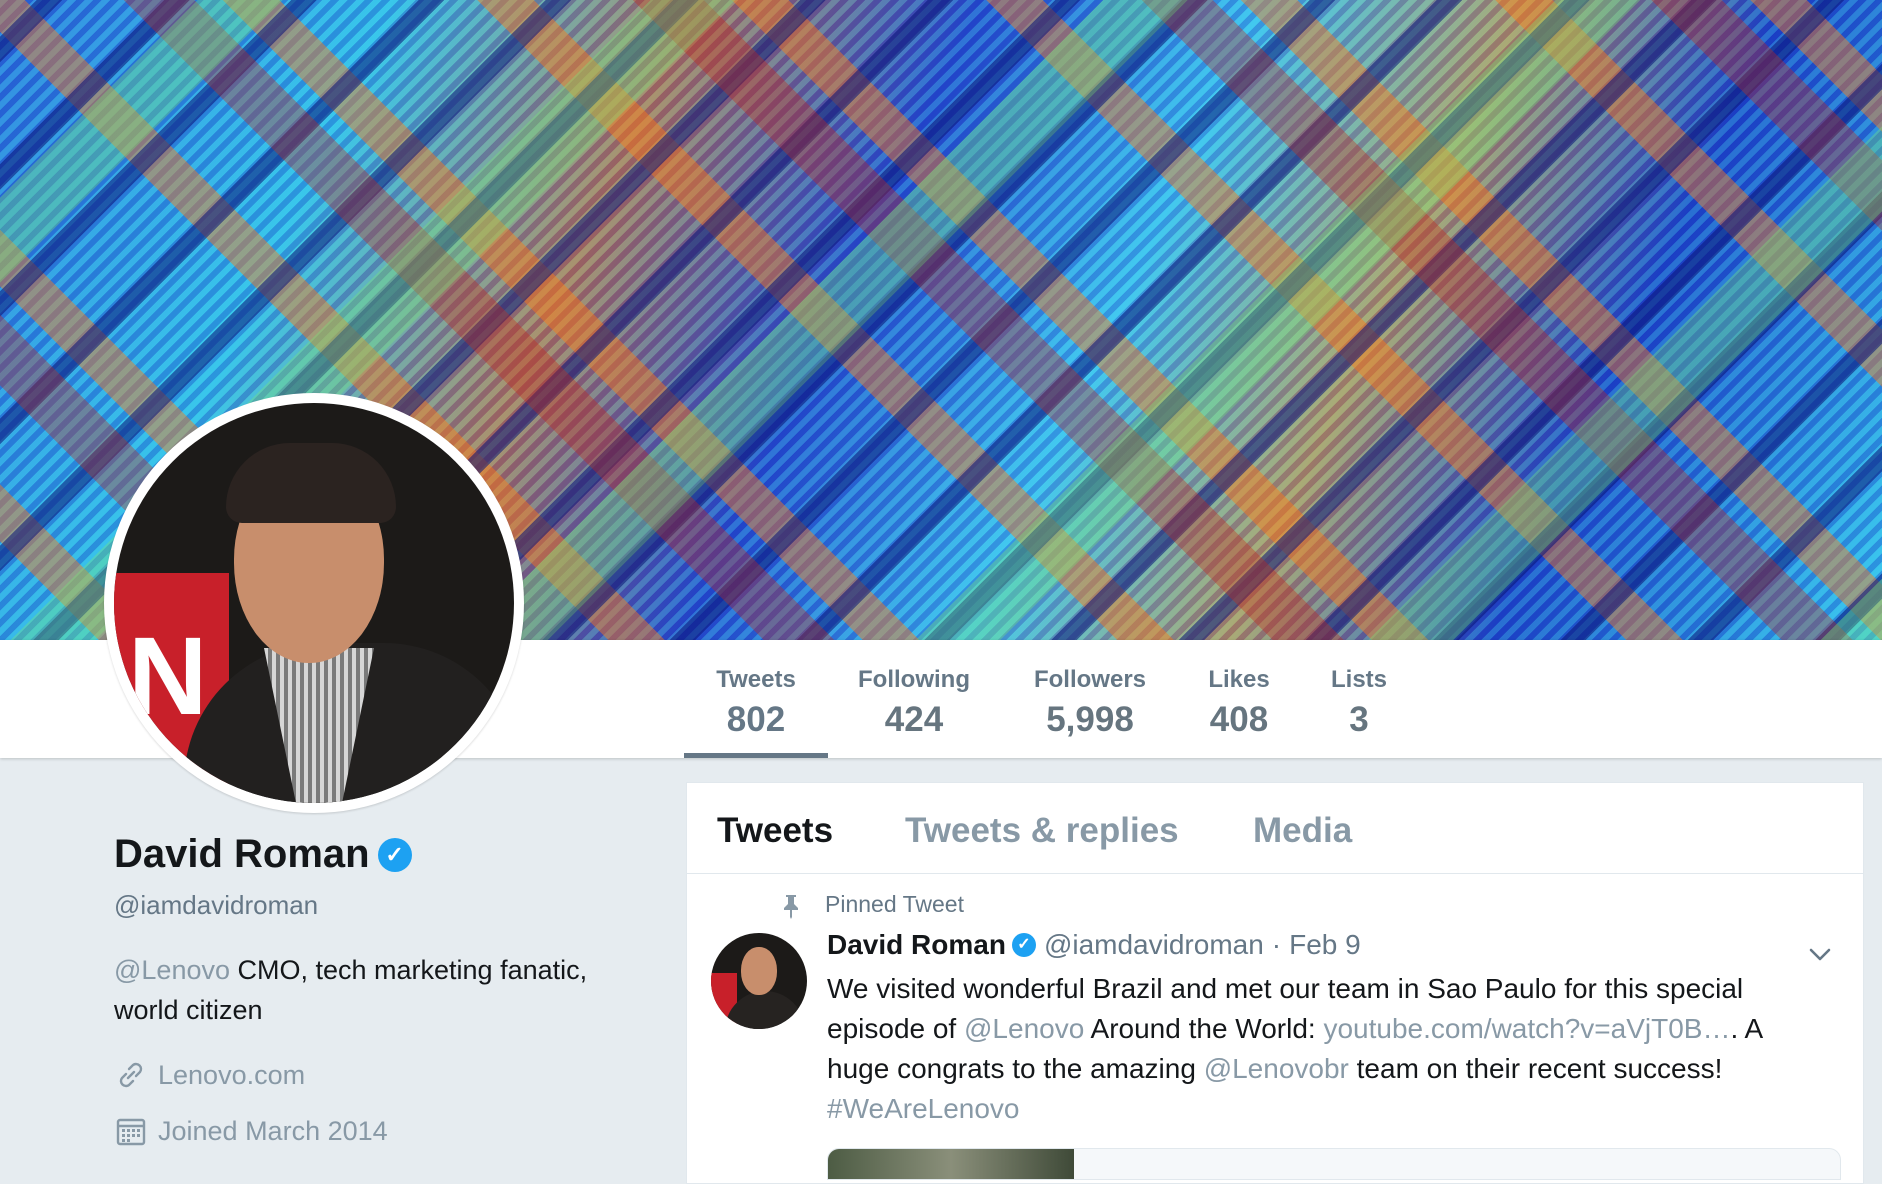 The width and height of the screenshot is (1882, 1184). What do you see at coordinates (765, 1010) in the screenshot?
I see `tweet-avatar-suit` at bounding box center [765, 1010].